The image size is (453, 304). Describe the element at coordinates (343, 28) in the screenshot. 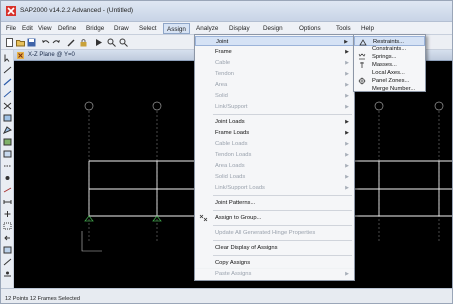

I see `menu-tools: Tools` at that location.